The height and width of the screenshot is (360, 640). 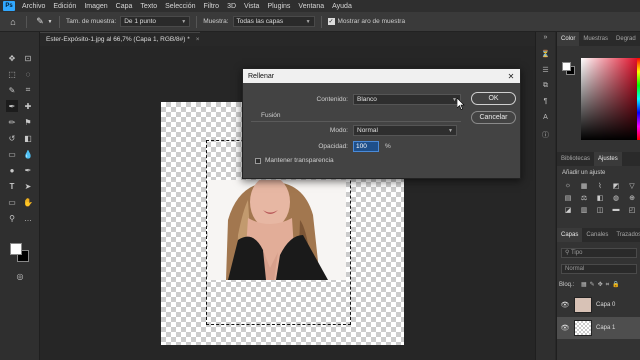 I want to click on brush-tool-icon: ✏, so click(x=12, y=122).